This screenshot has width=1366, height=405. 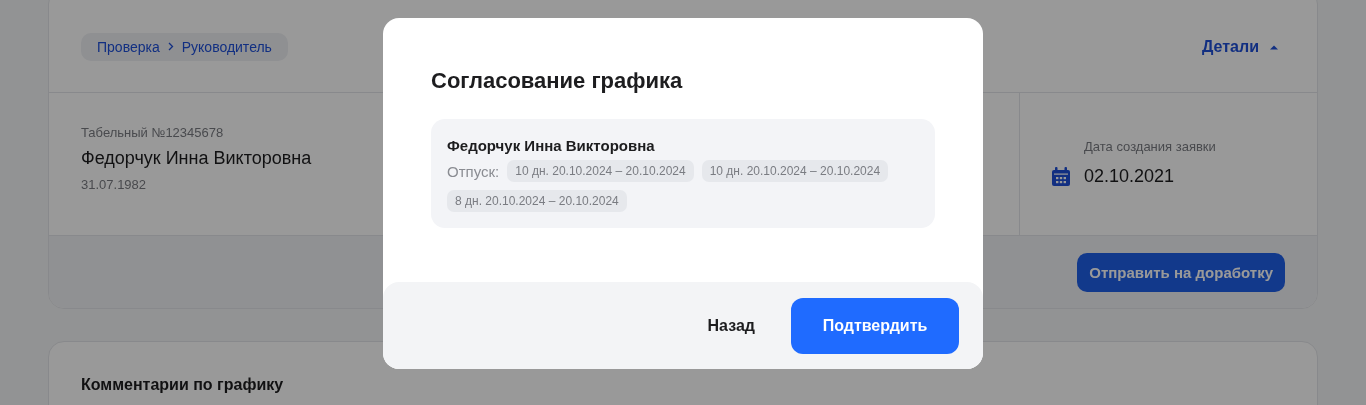 What do you see at coordinates (557, 81) in the screenshot?
I see `modal-title: Согласование графика` at bounding box center [557, 81].